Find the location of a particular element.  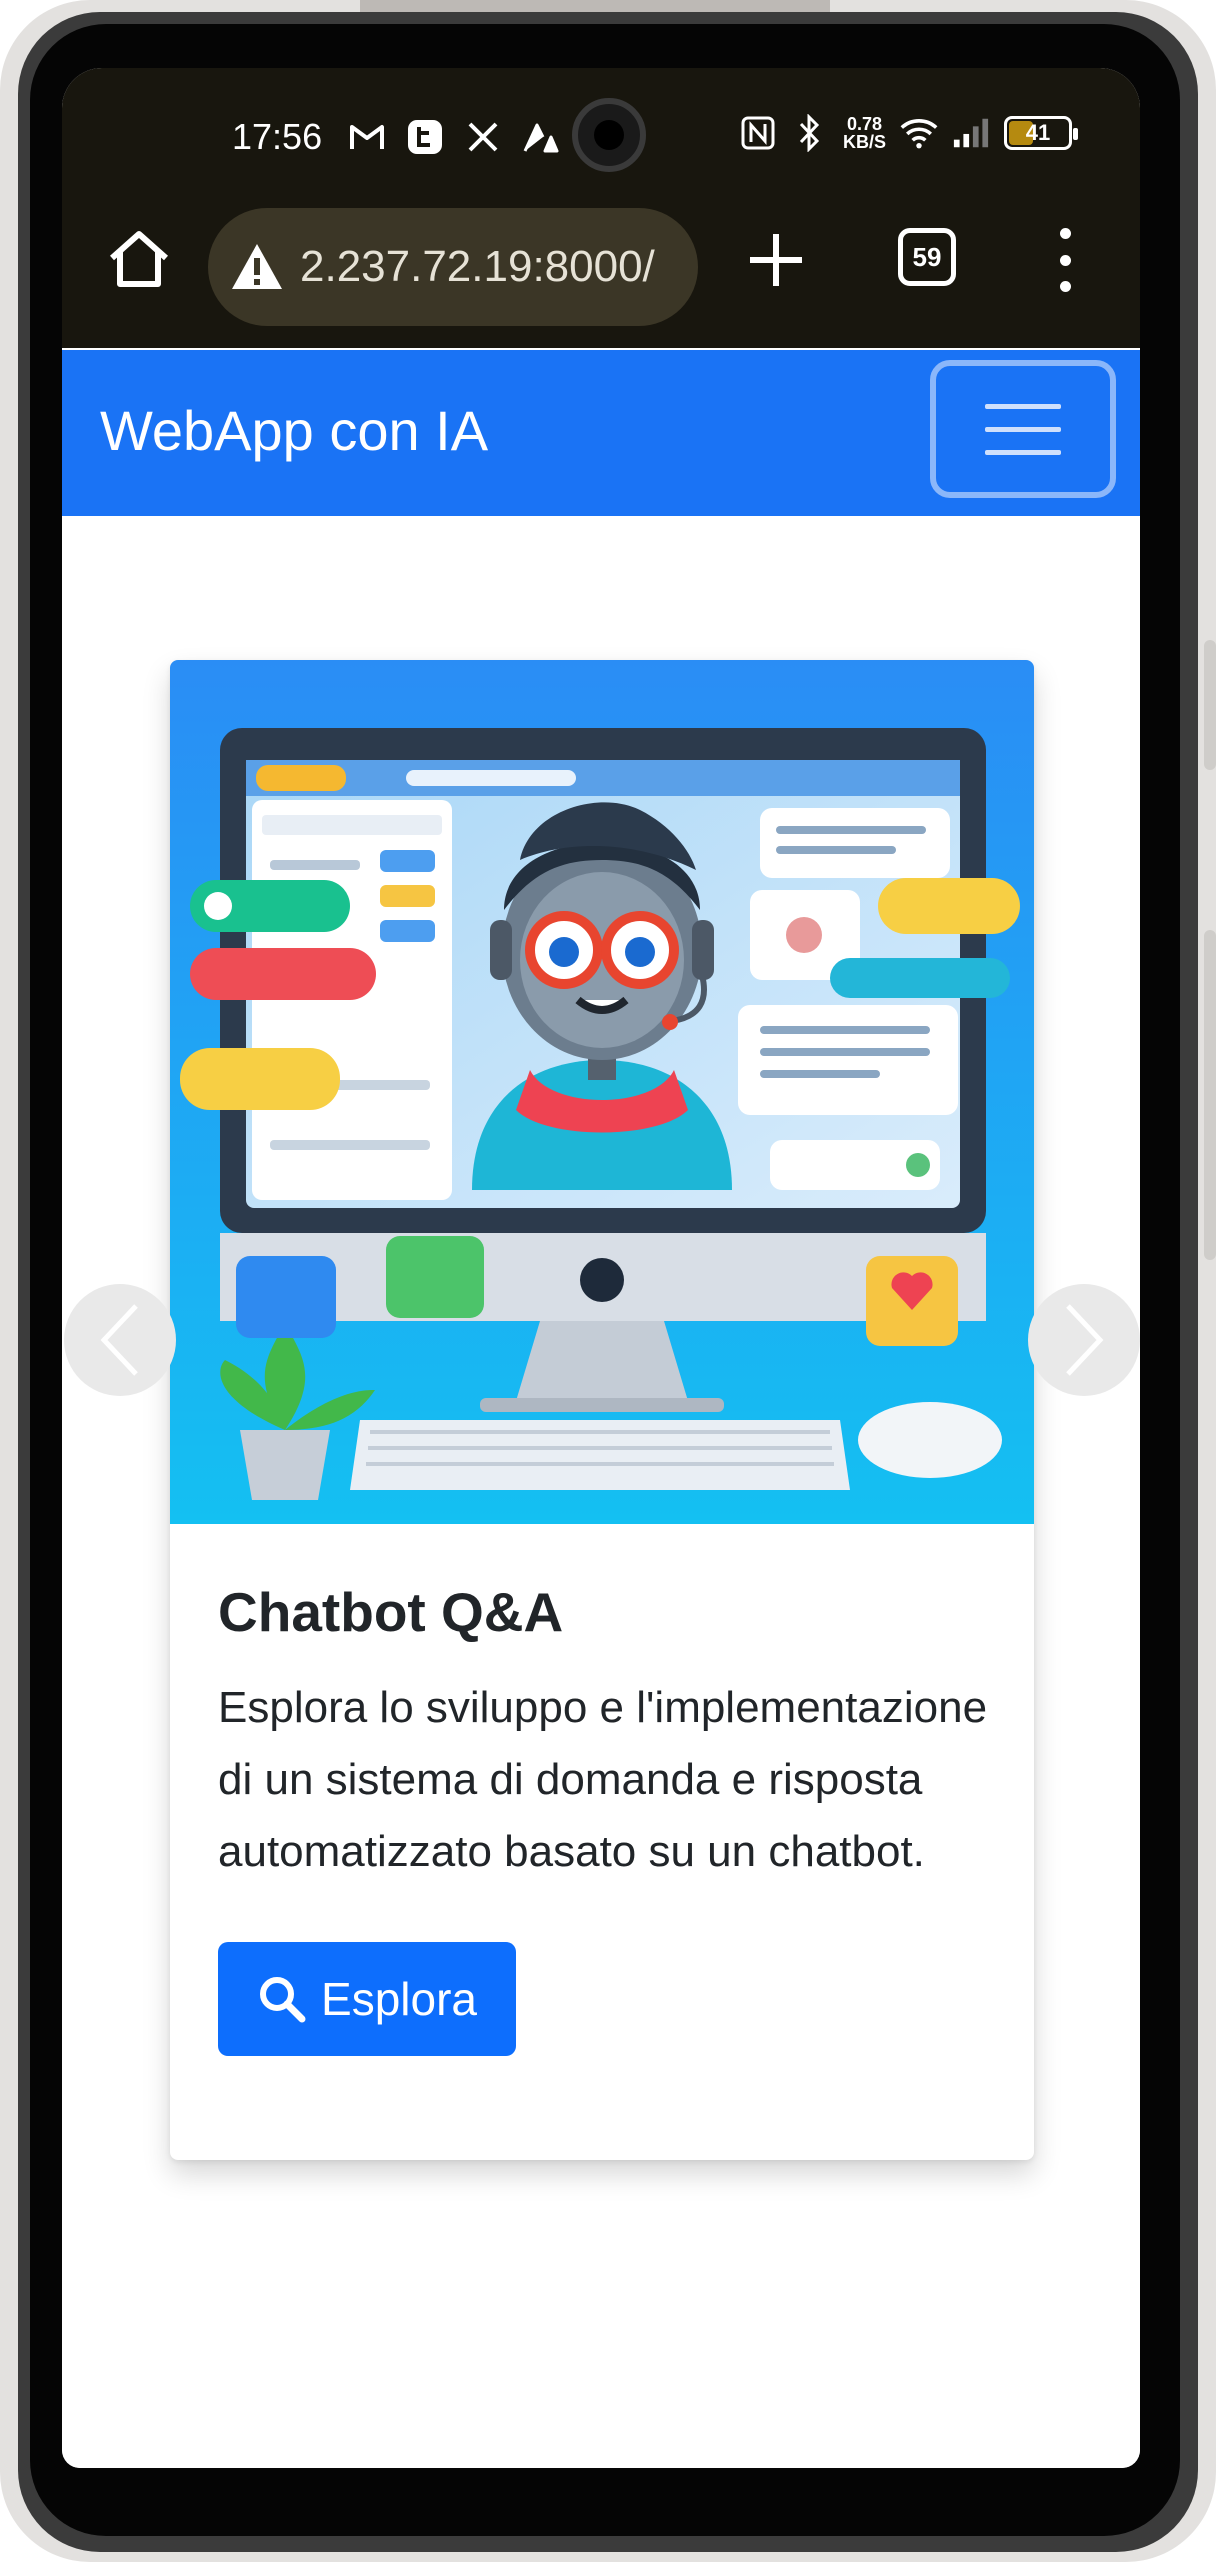

url-text: 2.237.72.19:8000/ is located at coordinates (477, 266).